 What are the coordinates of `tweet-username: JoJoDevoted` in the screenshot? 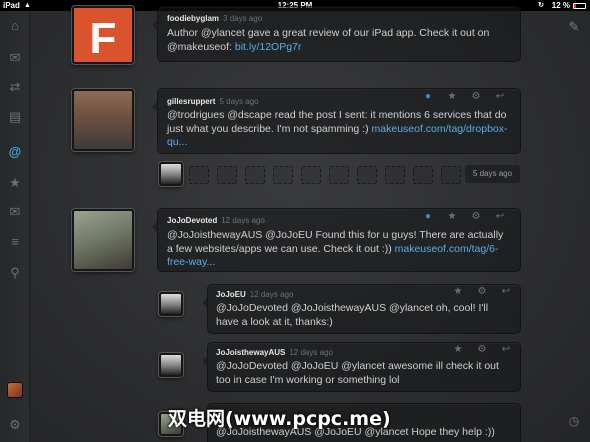 It's located at (192, 220).